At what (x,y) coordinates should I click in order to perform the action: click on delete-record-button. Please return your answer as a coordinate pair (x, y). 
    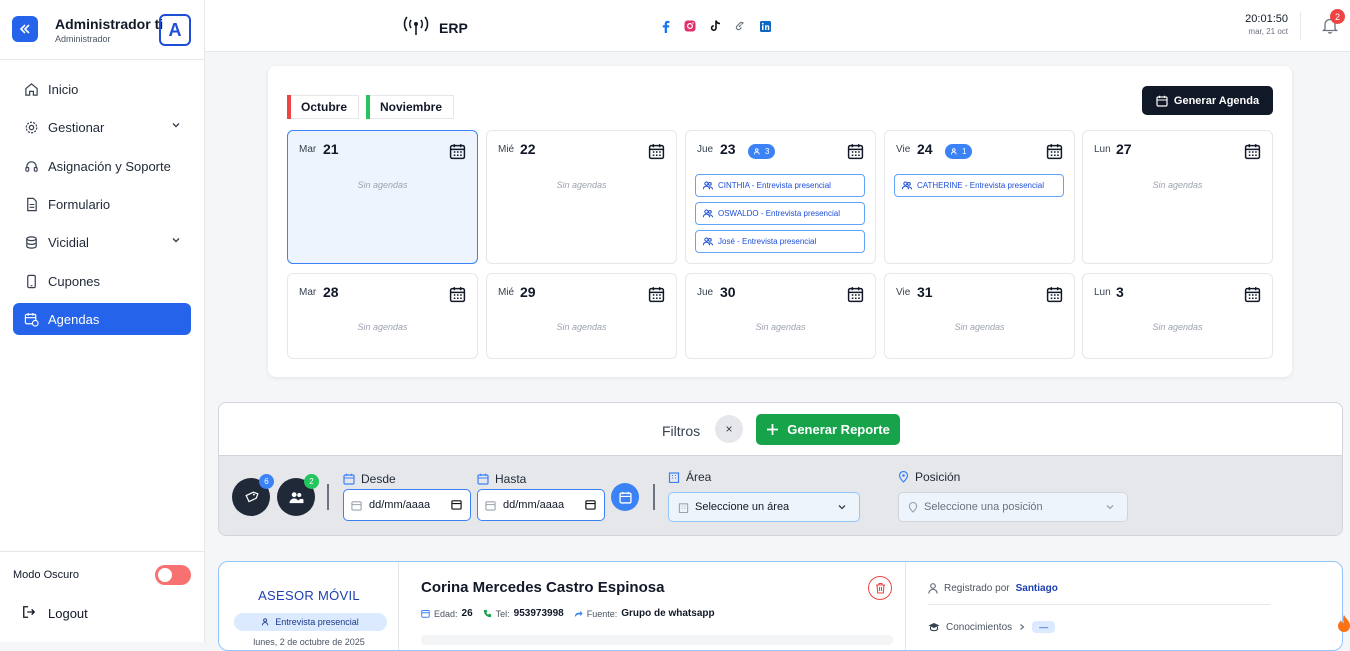
    Looking at the image, I should click on (880, 588).